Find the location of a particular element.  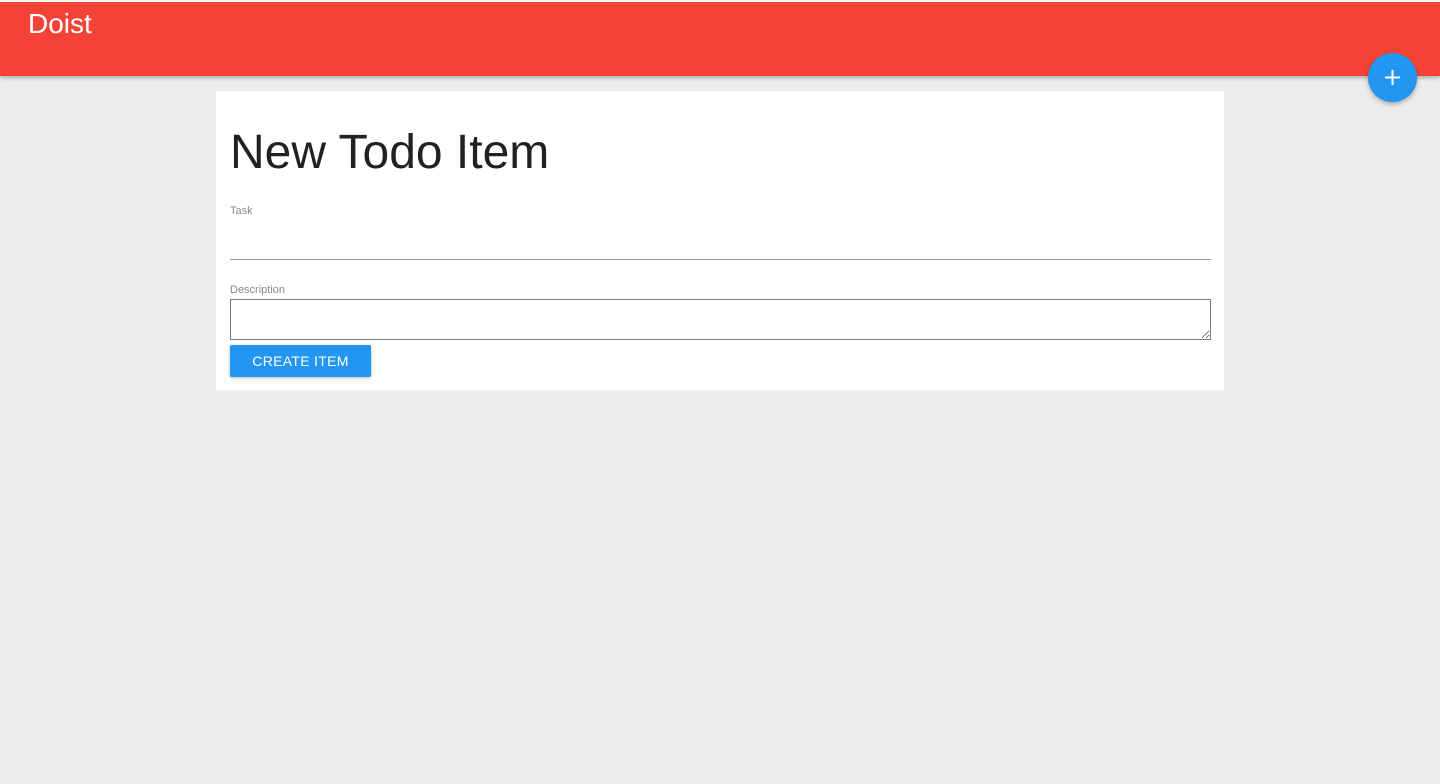

add-item-fab is located at coordinates (1392, 77).